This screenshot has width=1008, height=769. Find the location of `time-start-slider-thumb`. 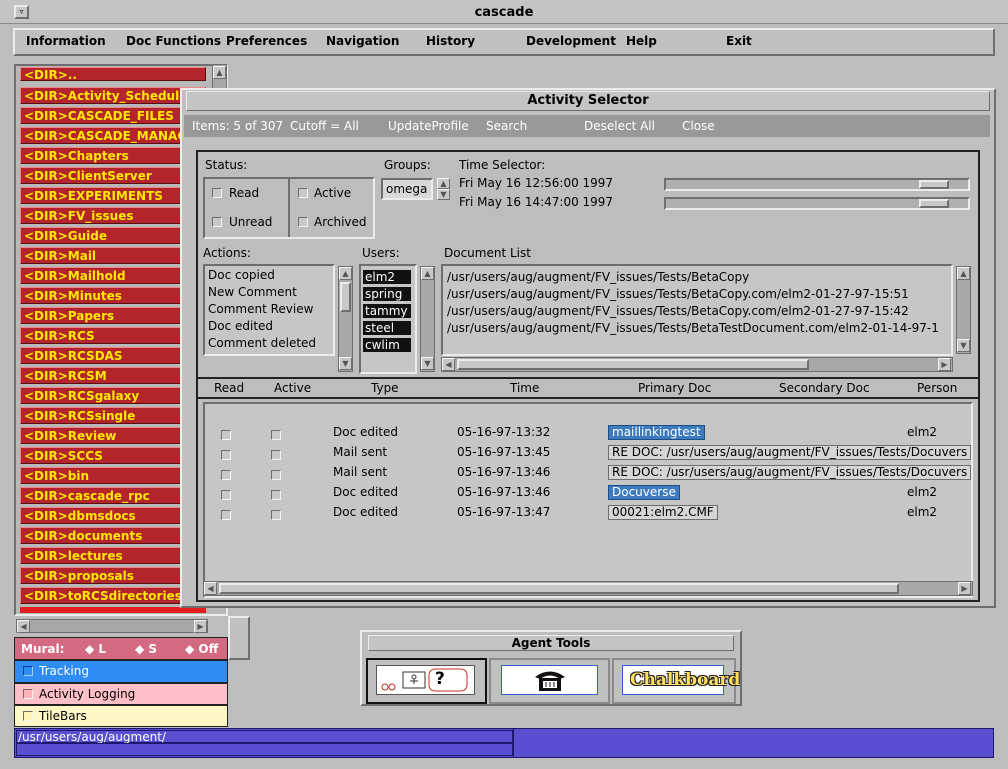

time-start-slider-thumb is located at coordinates (934, 184).